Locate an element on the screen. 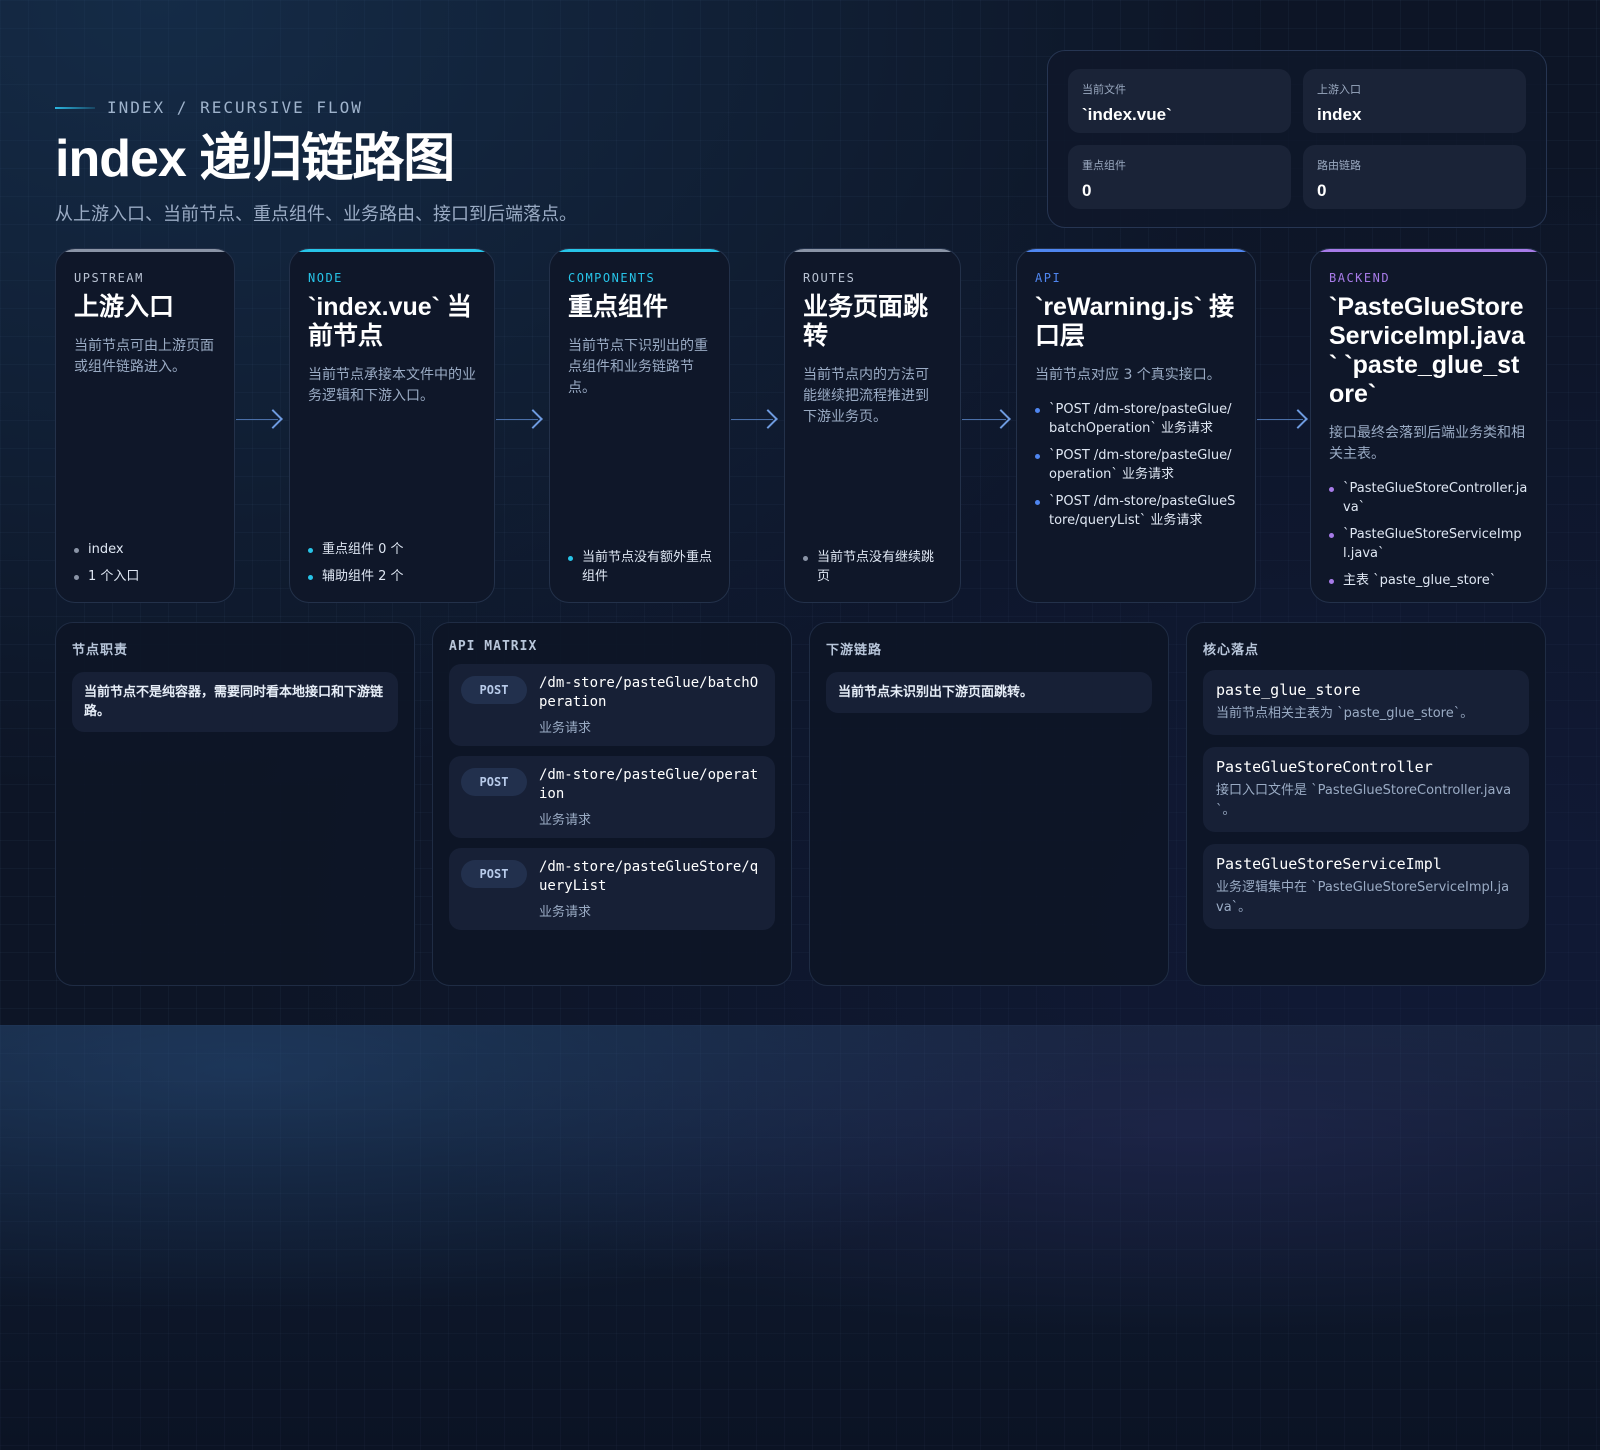 Image resolution: width=1600 pixels, height=1450 pixels. node-desc: 当前节点下识别出的重点组件和业务链路节点。 is located at coordinates (638, 367).